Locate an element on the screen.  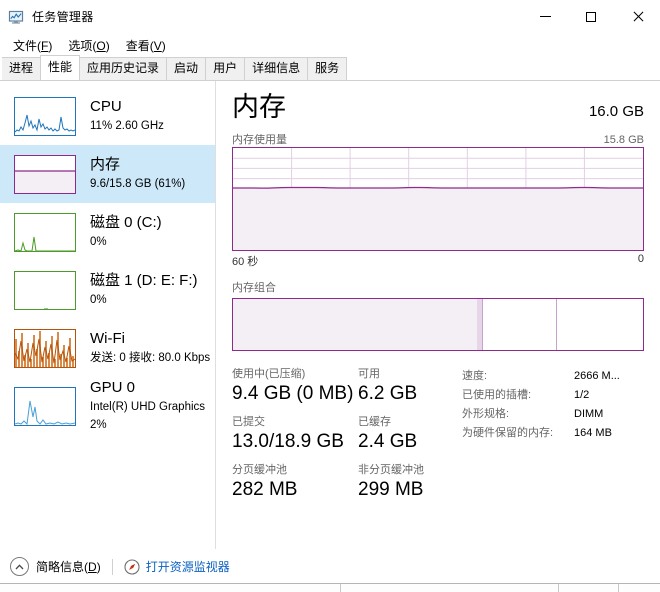
memory-usage-svg is located at coordinates (438, 199).